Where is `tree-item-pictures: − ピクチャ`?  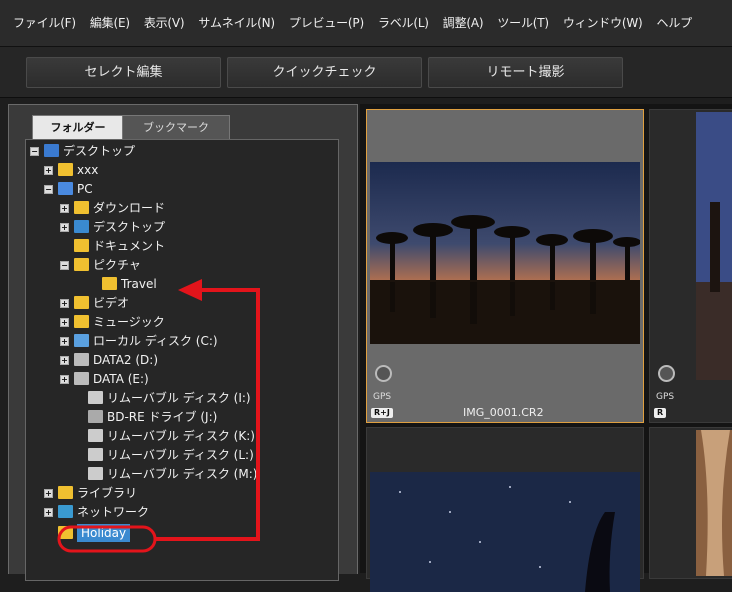
tree-item-pictures: − ピクチャ is located at coordinates (188, 265).